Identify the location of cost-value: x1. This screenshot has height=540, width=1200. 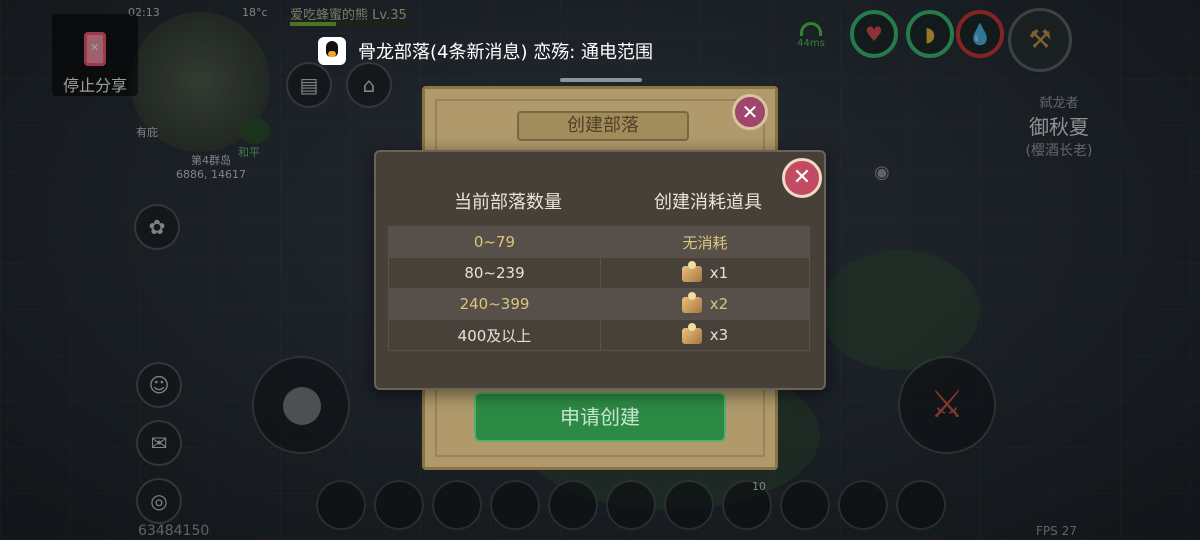
(719, 273).